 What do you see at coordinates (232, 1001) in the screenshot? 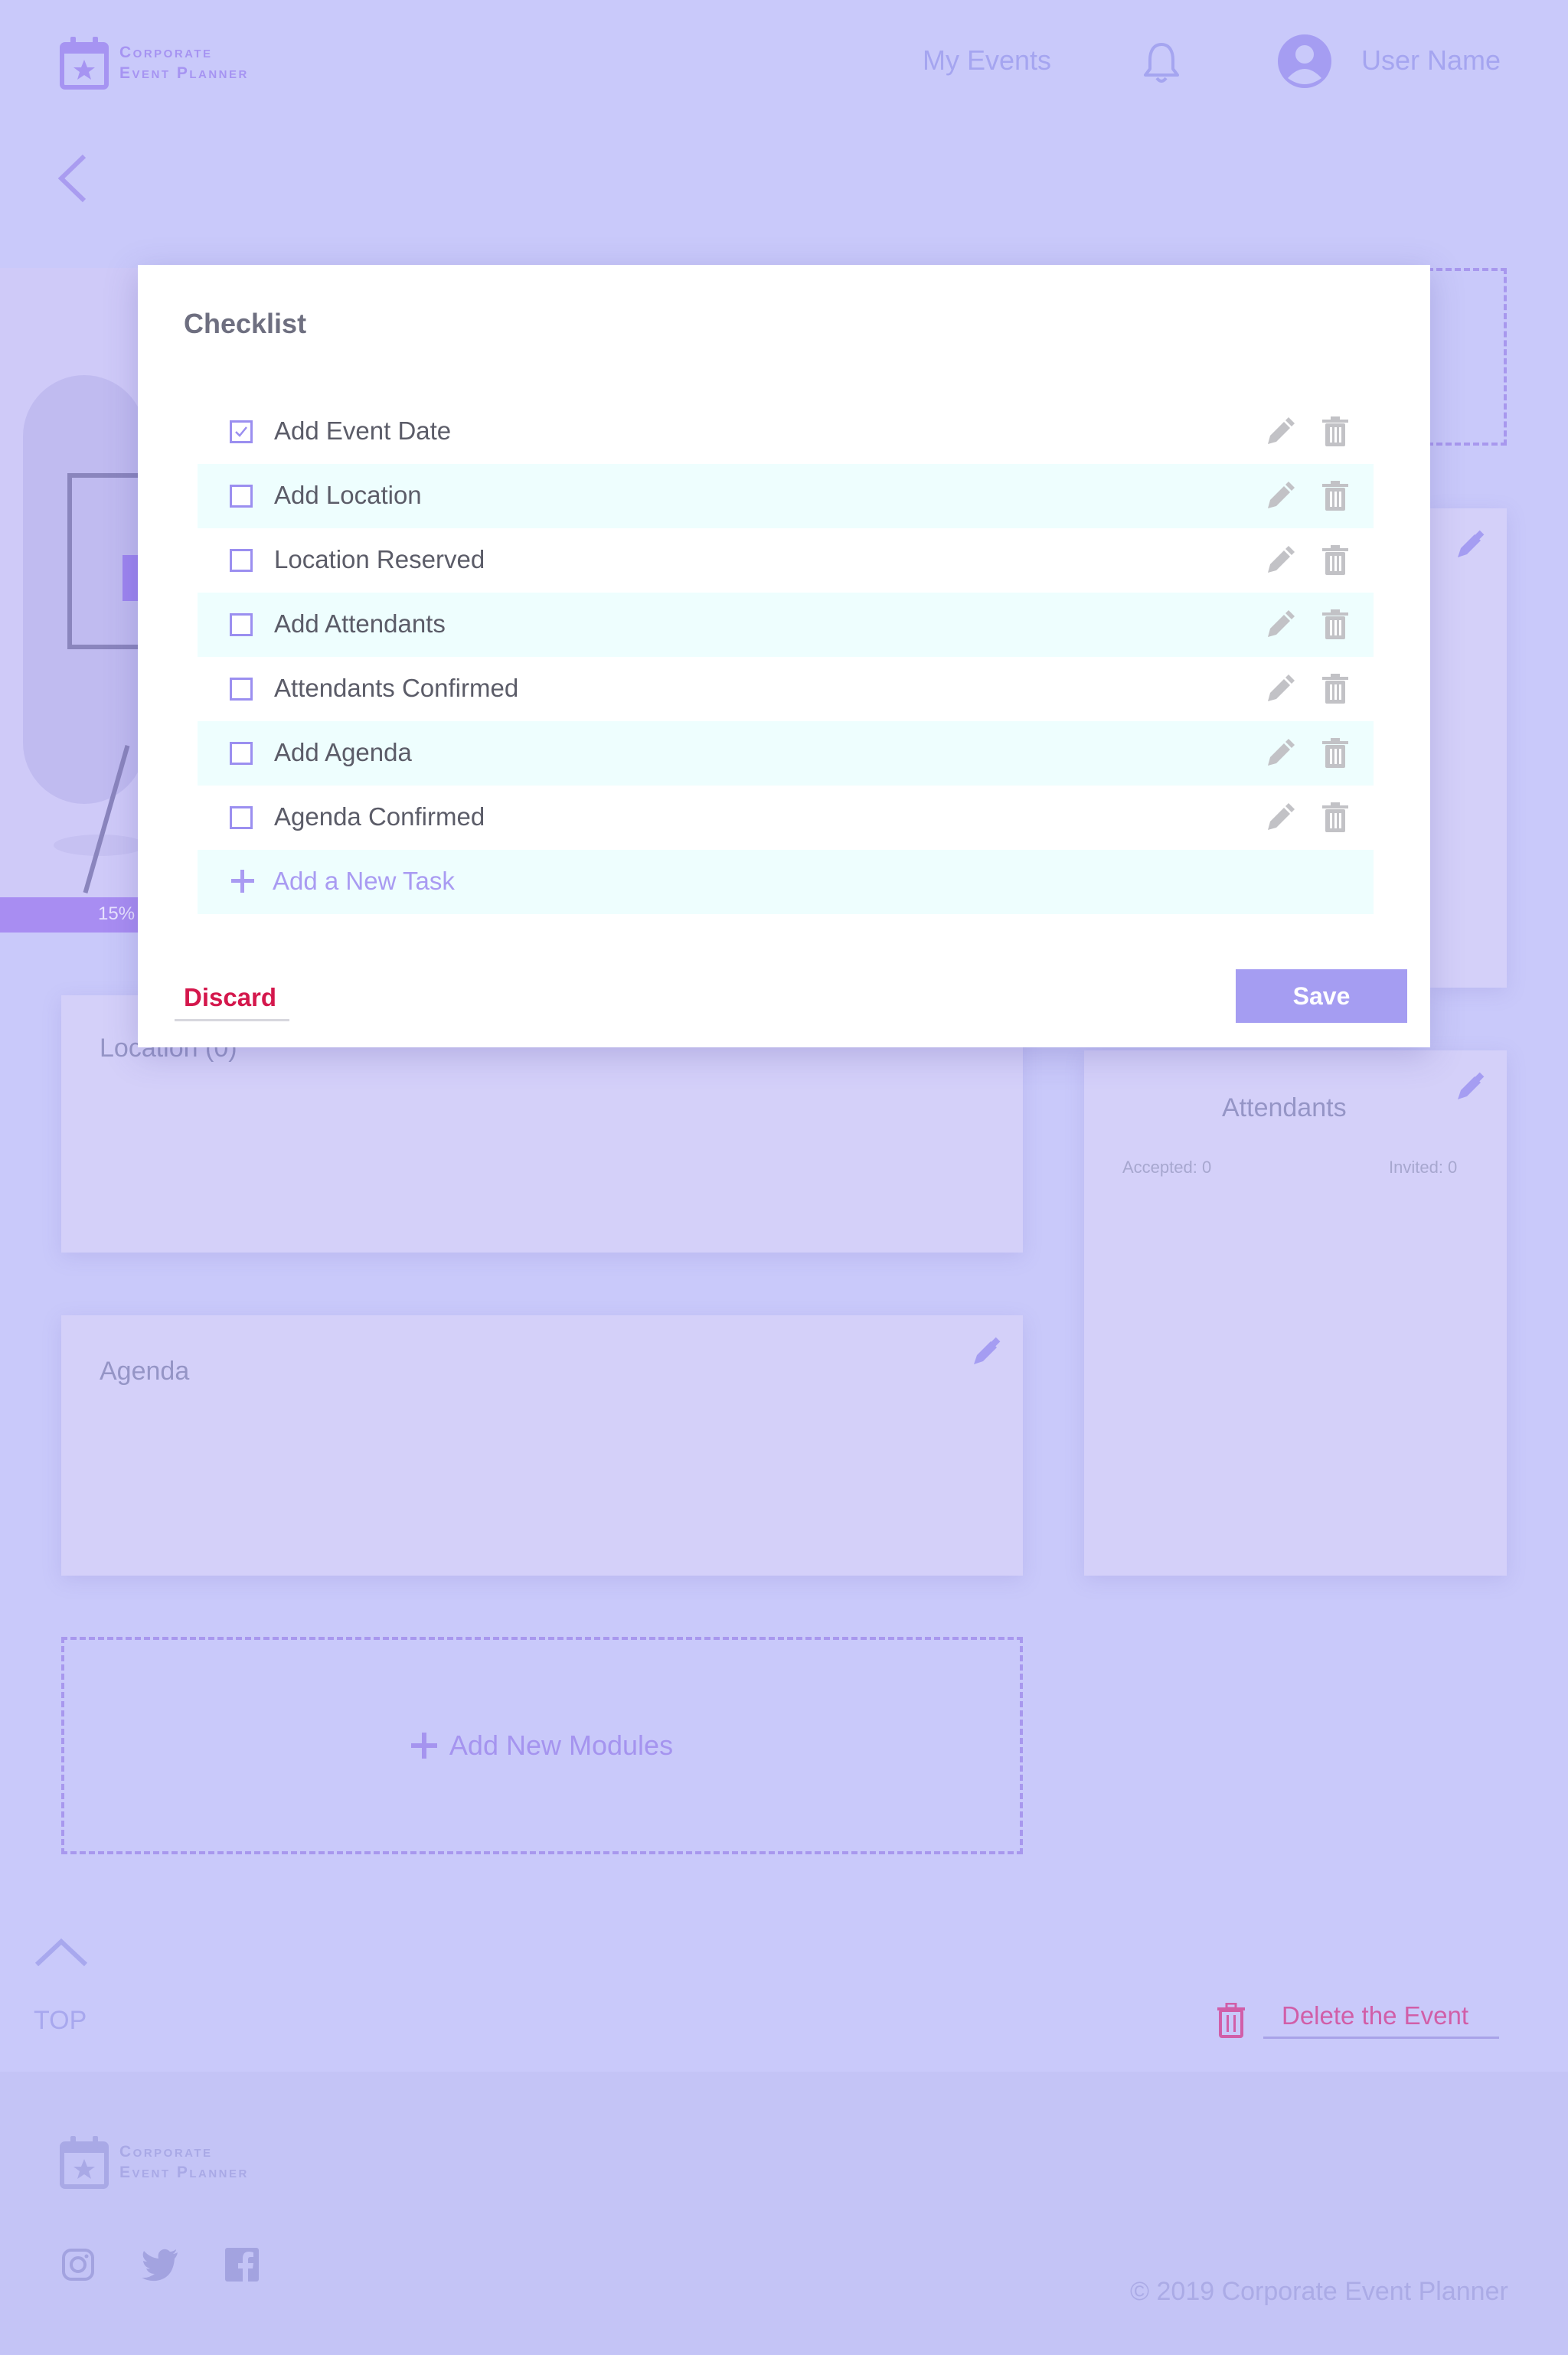
I see `discard-button: Discard` at bounding box center [232, 1001].